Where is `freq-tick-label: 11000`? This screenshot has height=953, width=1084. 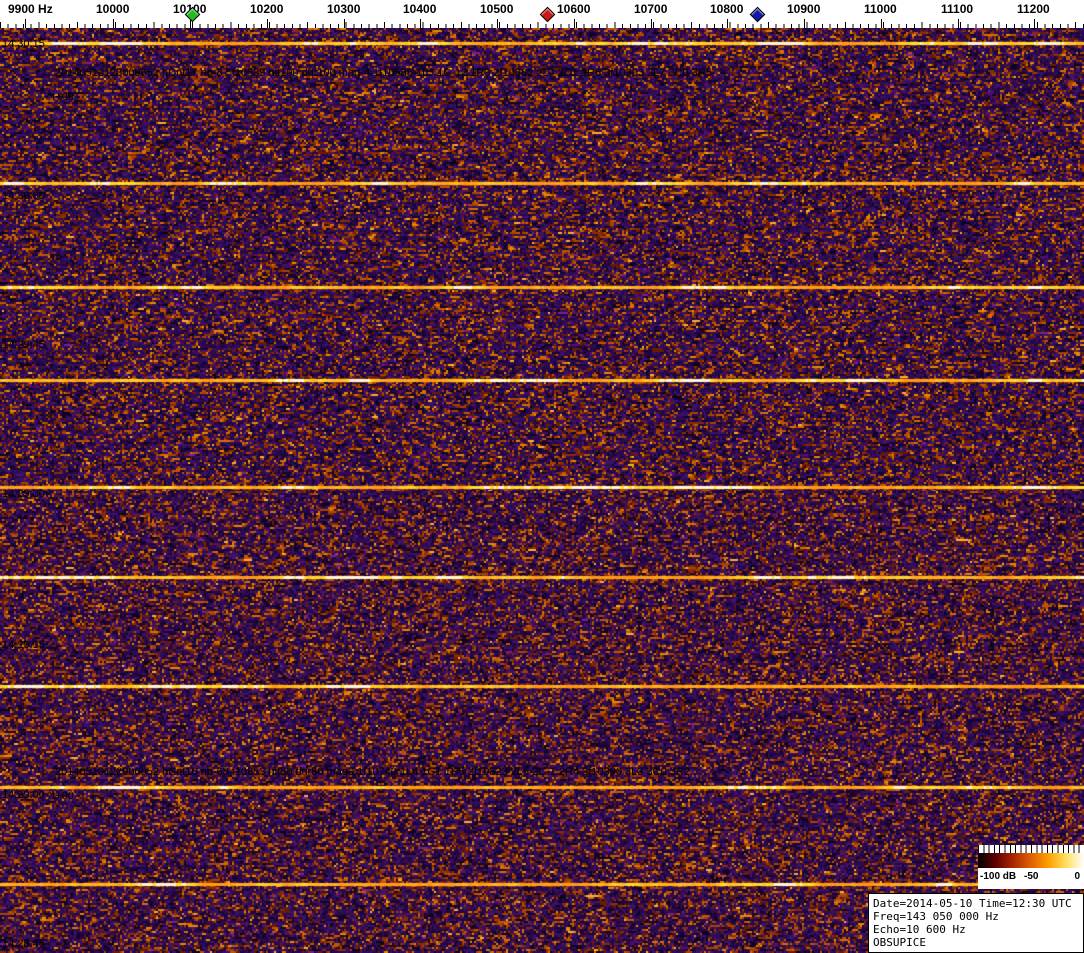
freq-tick-label: 11000 is located at coordinates (880, 9).